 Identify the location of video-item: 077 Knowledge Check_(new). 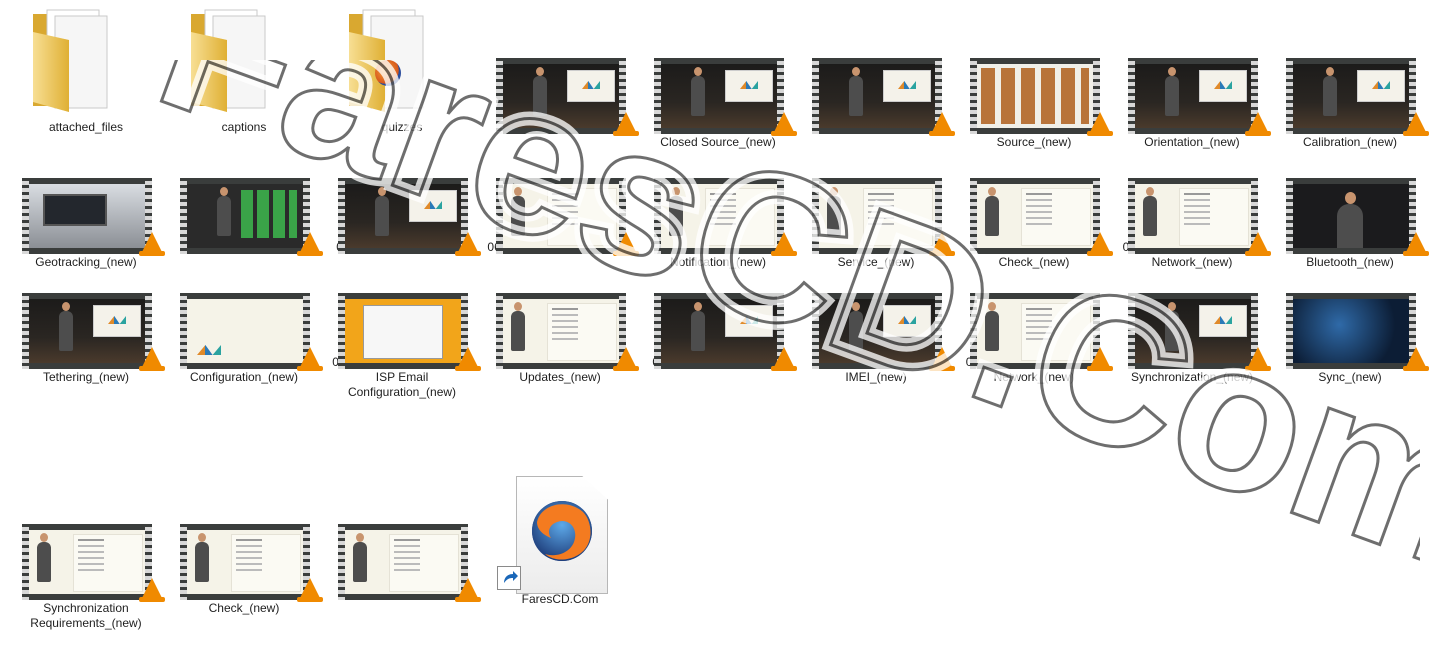
(244, 541).